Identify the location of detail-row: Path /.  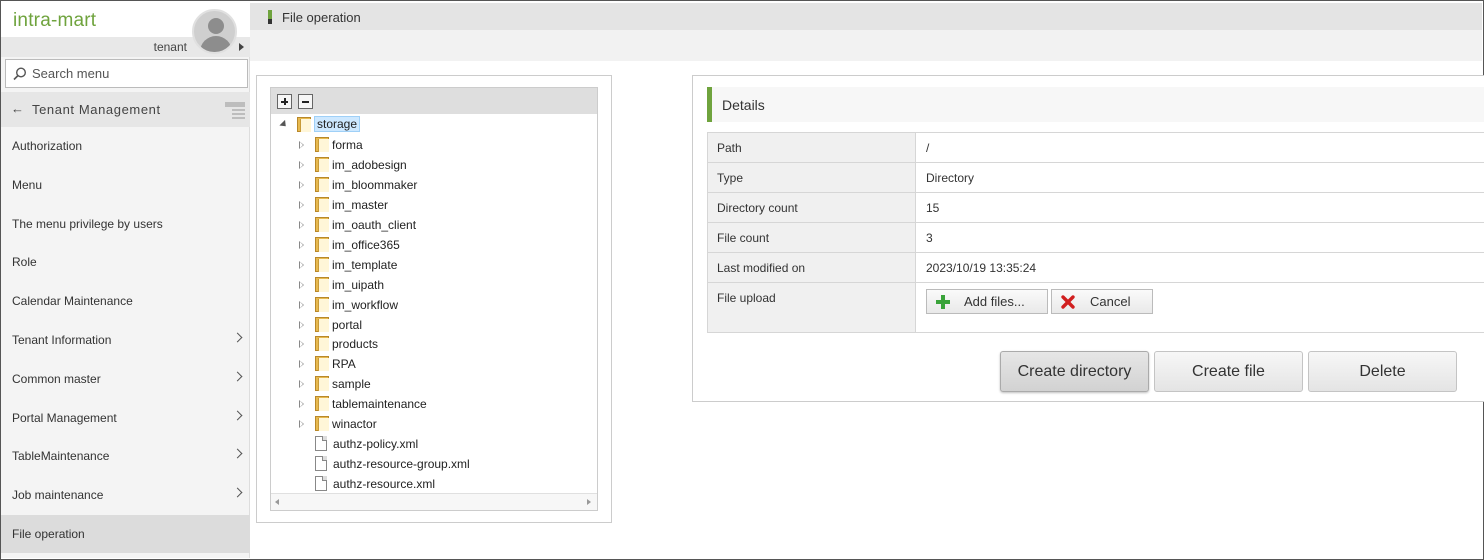
(1095, 147).